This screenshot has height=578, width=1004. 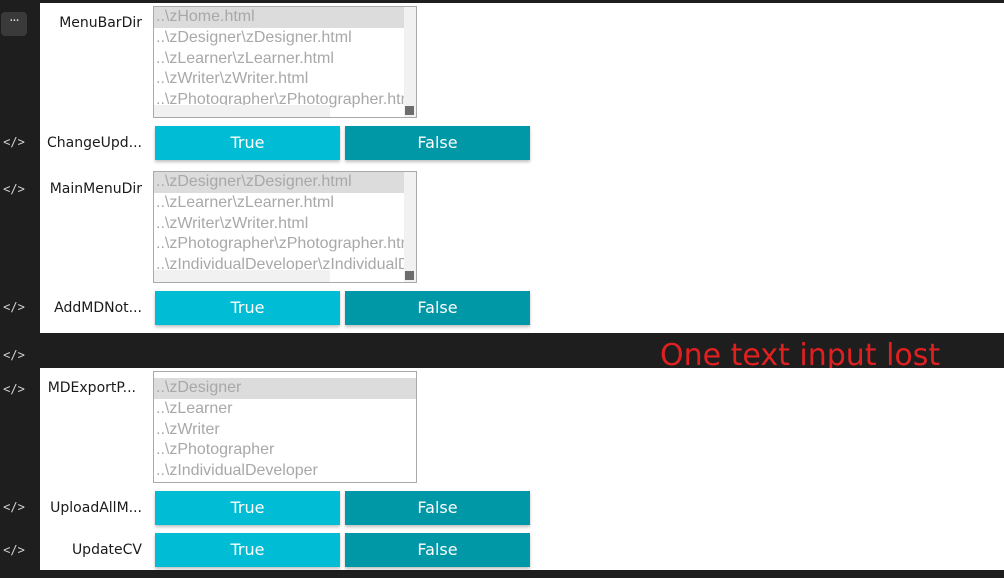 What do you see at coordinates (247, 508) in the screenshot?
I see `upload-all-m-true-button: True` at bounding box center [247, 508].